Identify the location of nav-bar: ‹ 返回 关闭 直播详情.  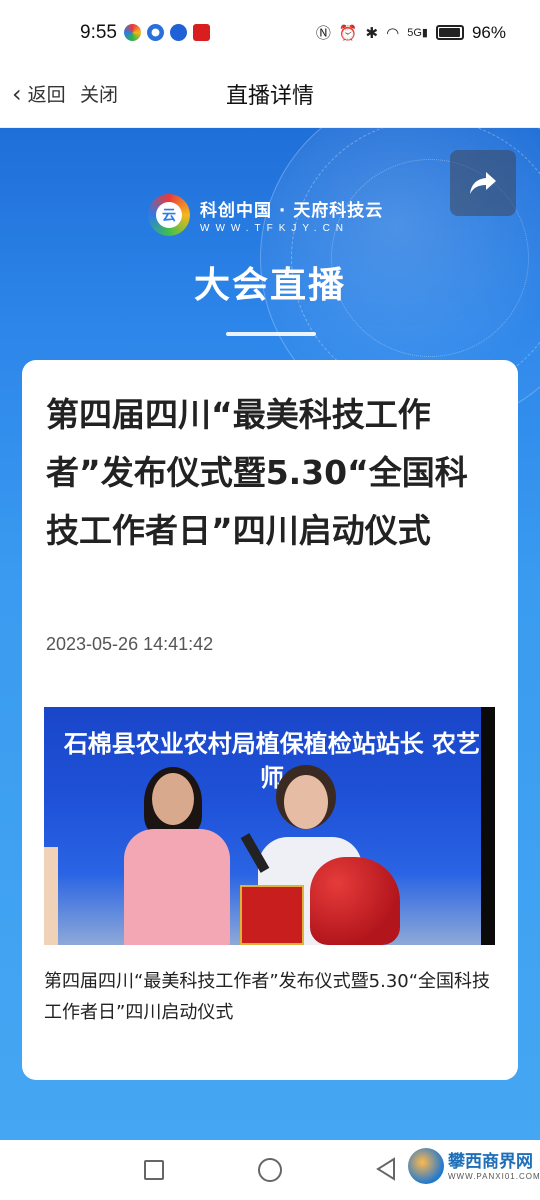
(270, 98).